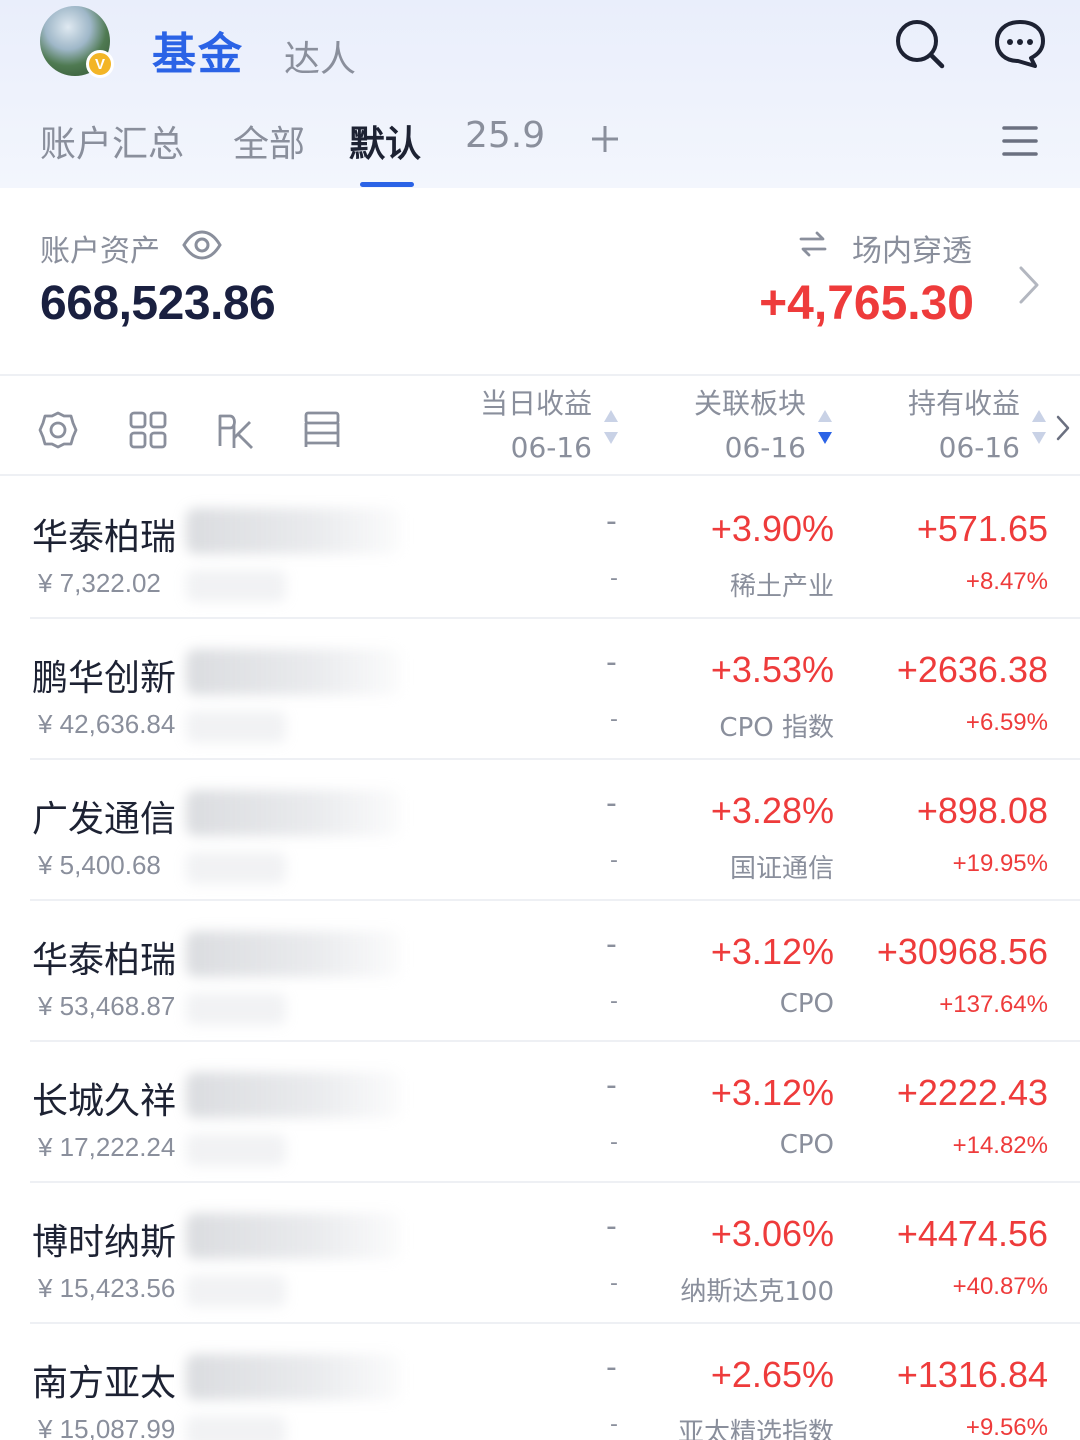 This screenshot has width=1080, height=1440. What do you see at coordinates (1000, 1286) in the screenshot?
I see `holding-profit-rate: +40.87%` at bounding box center [1000, 1286].